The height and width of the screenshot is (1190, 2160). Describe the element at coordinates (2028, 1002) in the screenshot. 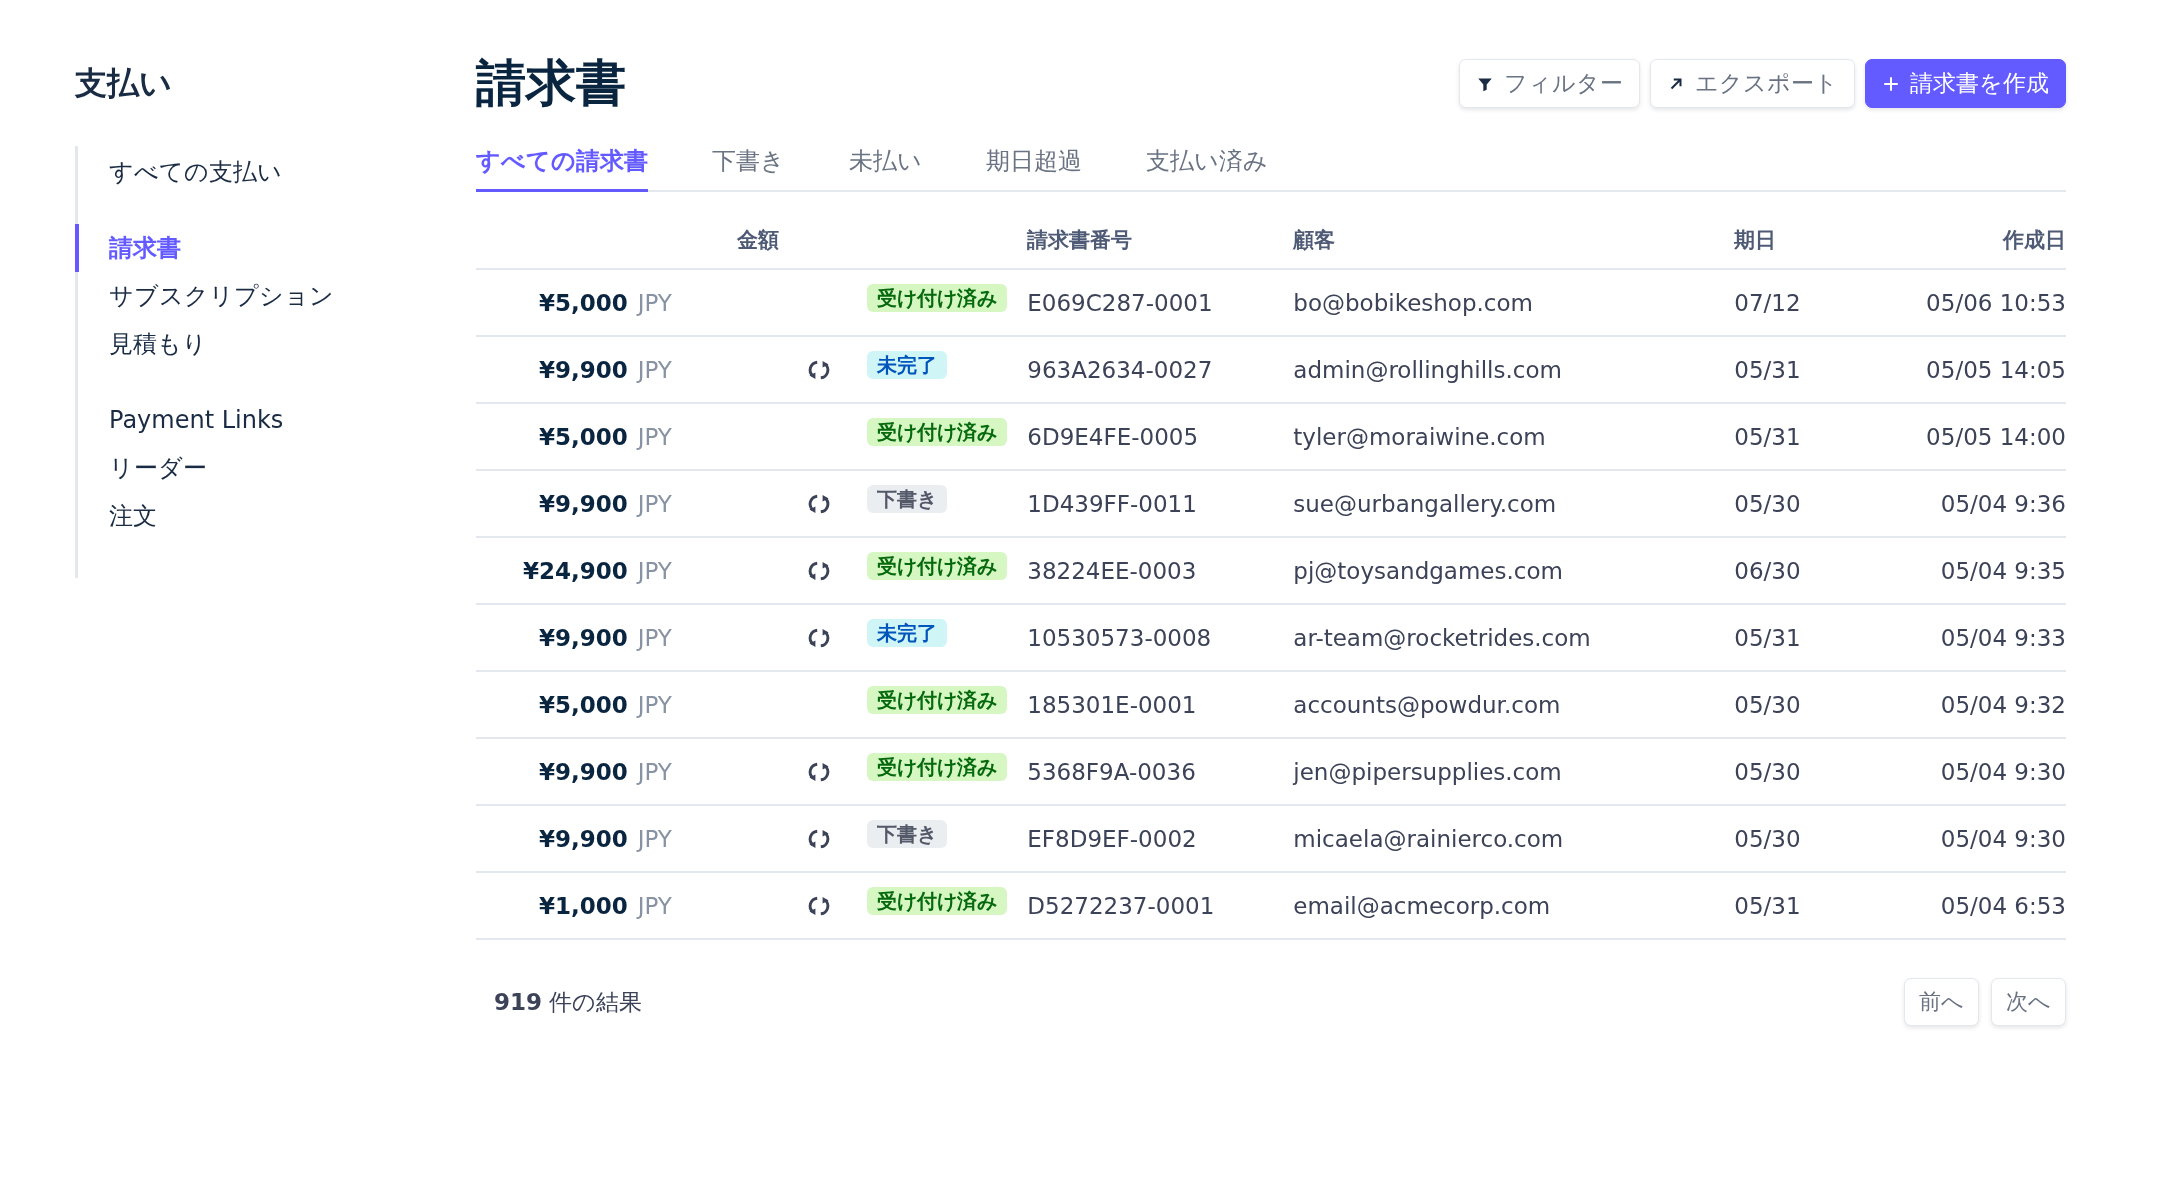

I see `pagination-button: 次へ` at that location.